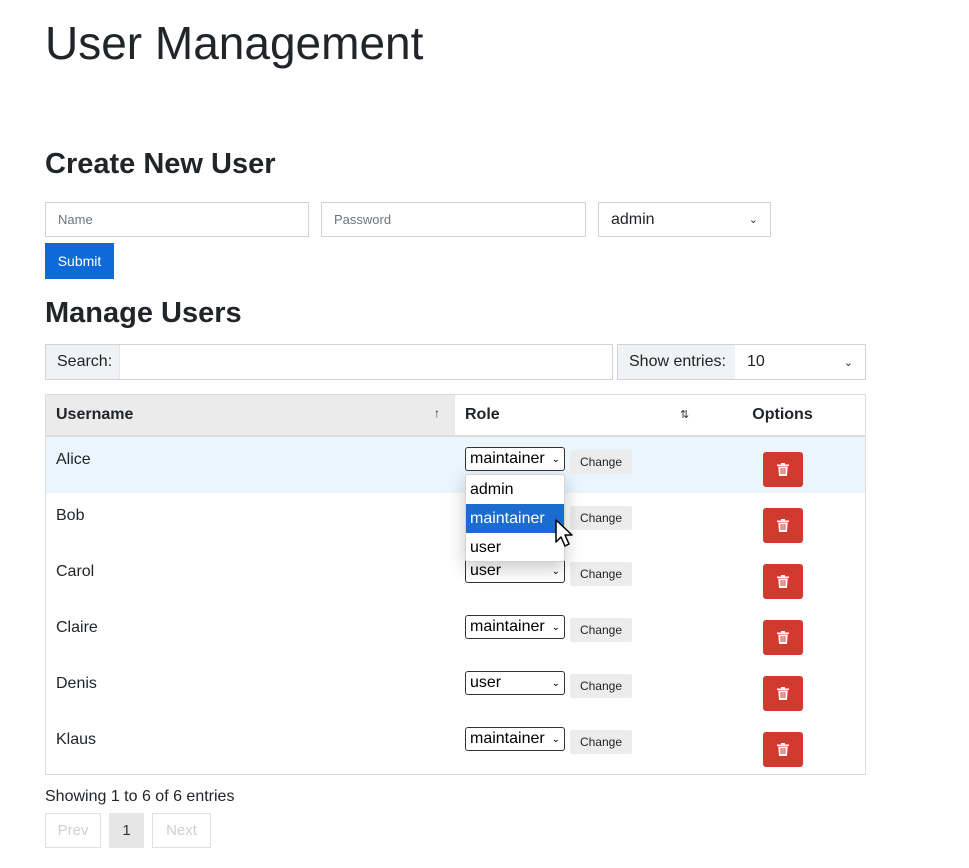  What do you see at coordinates (143, 313) in the screenshot?
I see `manage-users-heading: Manage Users` at bounding box center [143, 313].